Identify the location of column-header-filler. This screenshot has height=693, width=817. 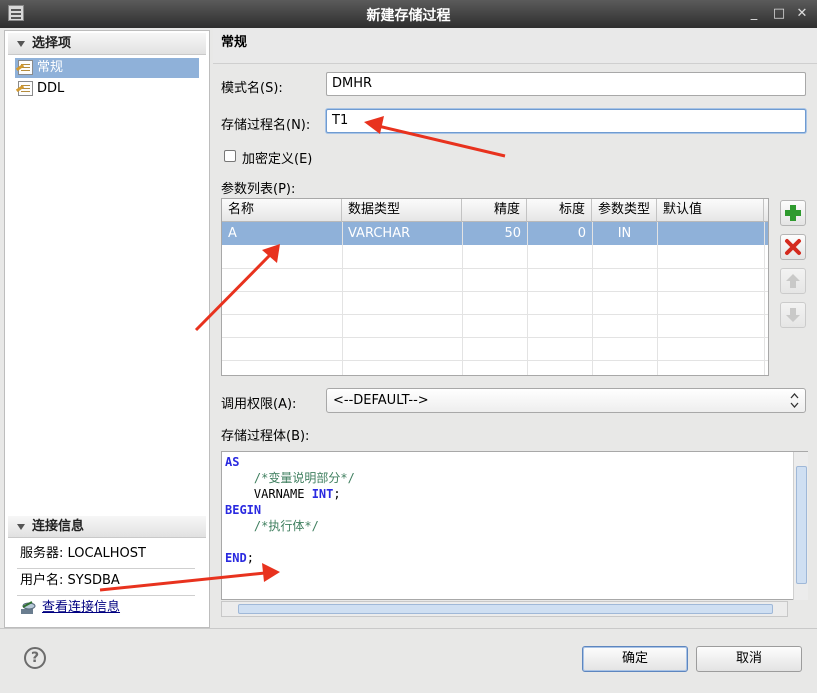
(766, 210).